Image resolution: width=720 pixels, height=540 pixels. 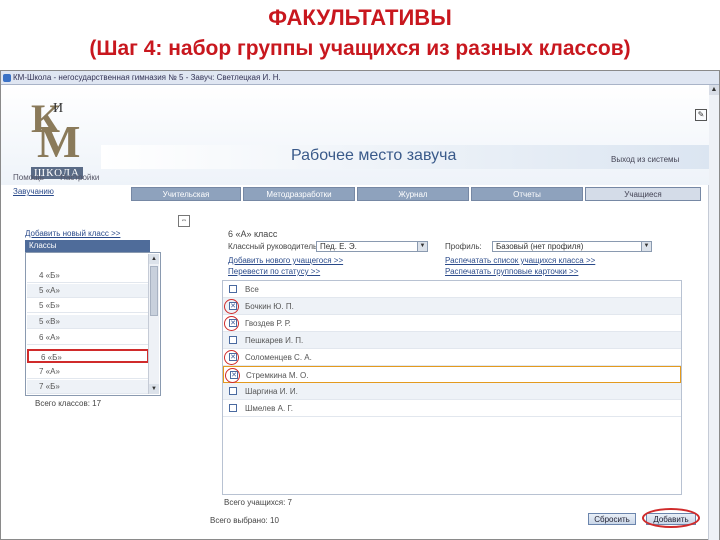 What do you see at coordinates (285, 260) in the screenshot?
I see `add-student-link: Добавить нового учащегося >>` at bounding box center [285, 260].